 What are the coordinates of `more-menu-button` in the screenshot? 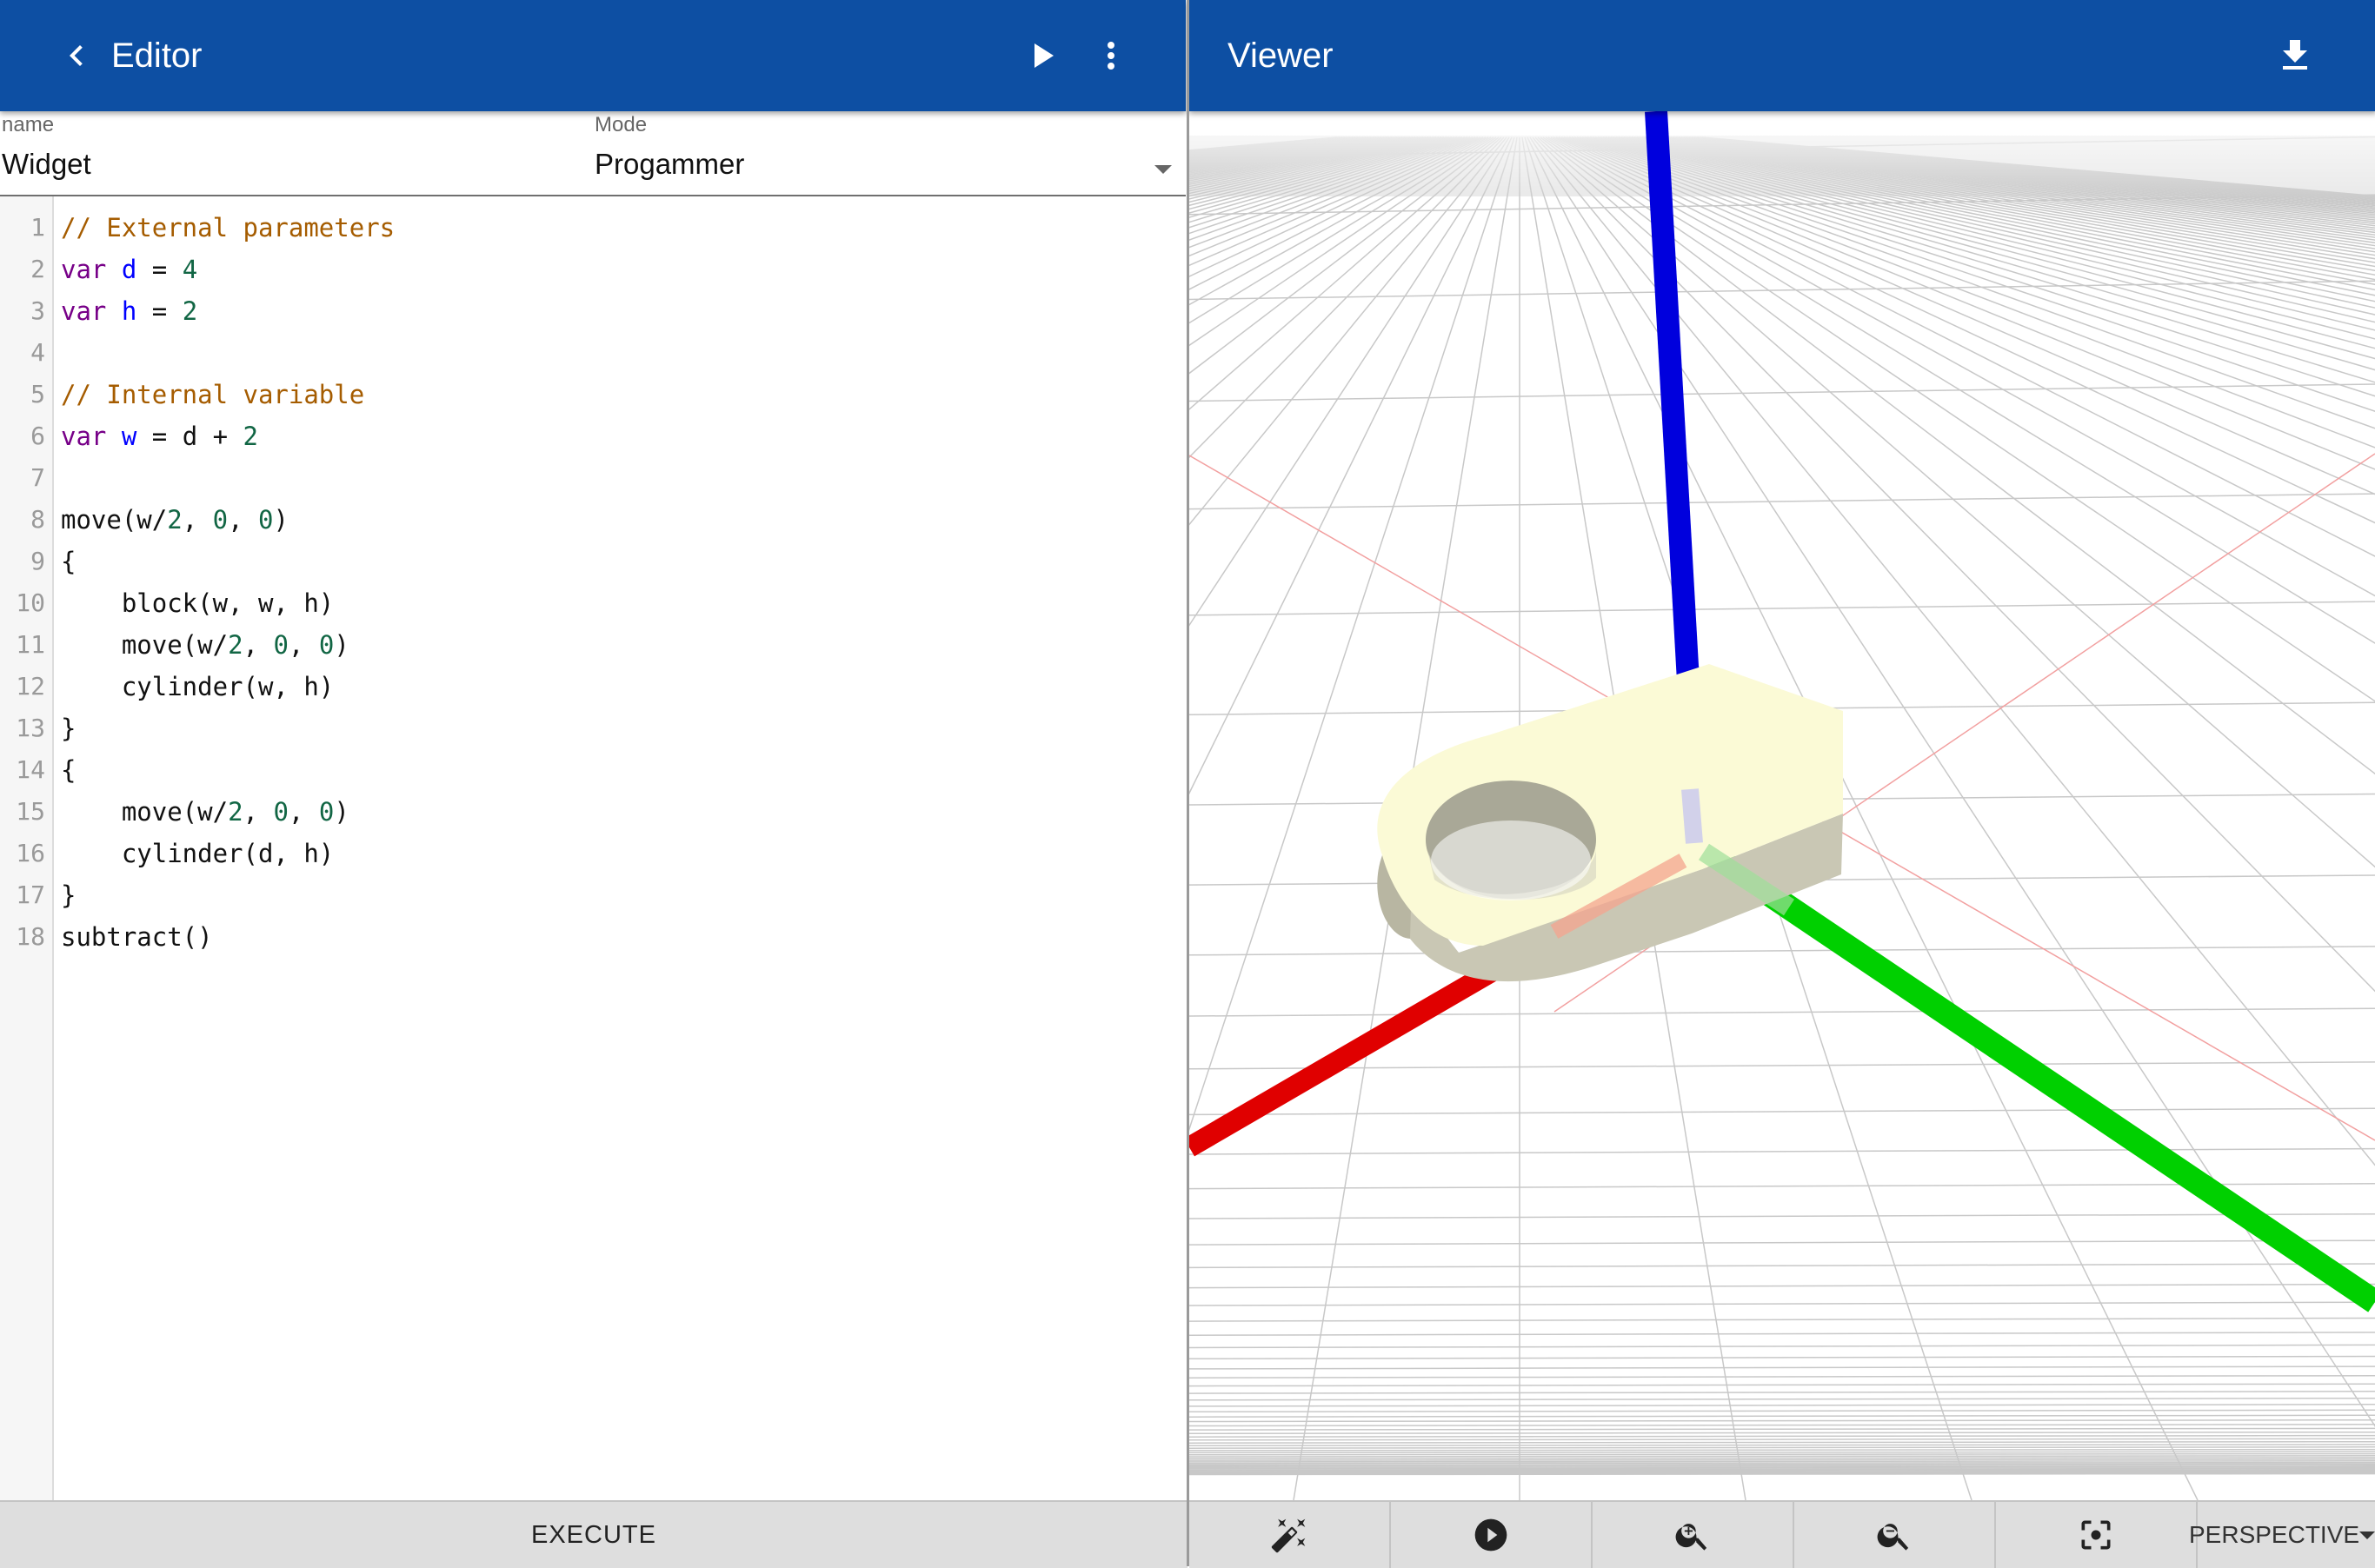 It's located at (1111, 56).